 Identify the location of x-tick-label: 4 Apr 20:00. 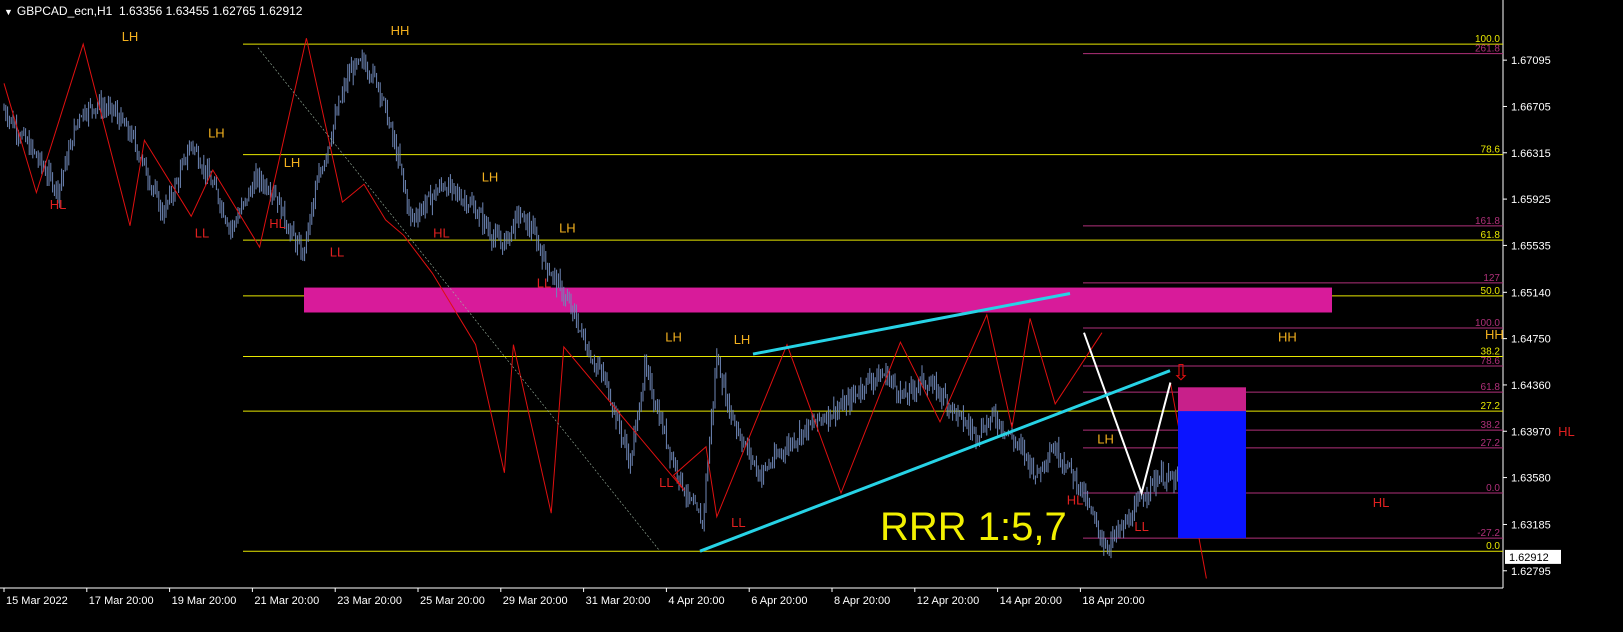
(696, 601).